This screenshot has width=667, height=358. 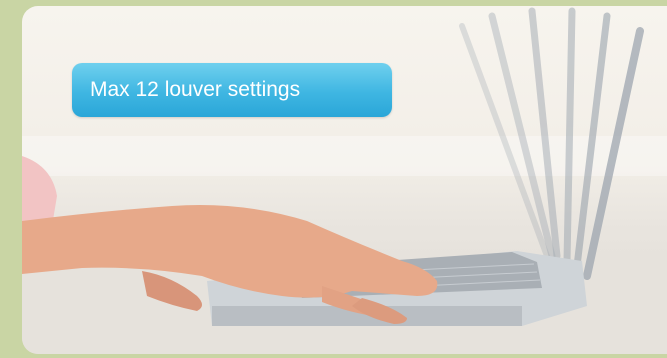 What do you see at coordinates (195, 89) in the screenshot?
I see `louver-settings-label: Max 12 louver settings` at bounding box center [195, 89].